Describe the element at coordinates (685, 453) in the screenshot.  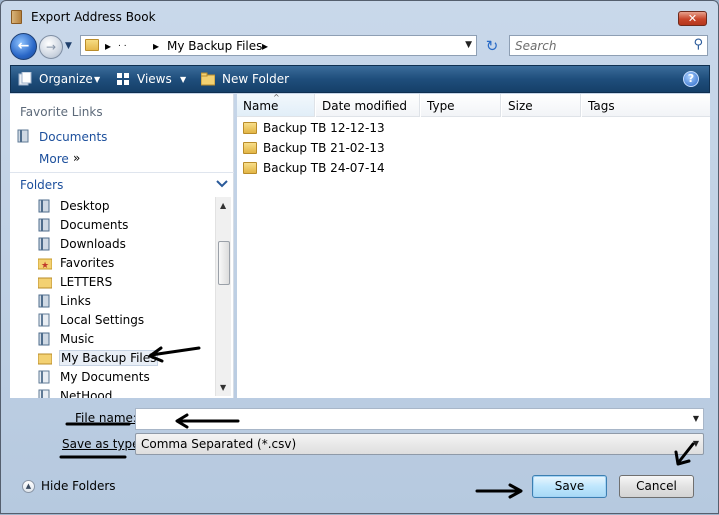
I see `arrow-to-save-as-type-dropdown` at that location.